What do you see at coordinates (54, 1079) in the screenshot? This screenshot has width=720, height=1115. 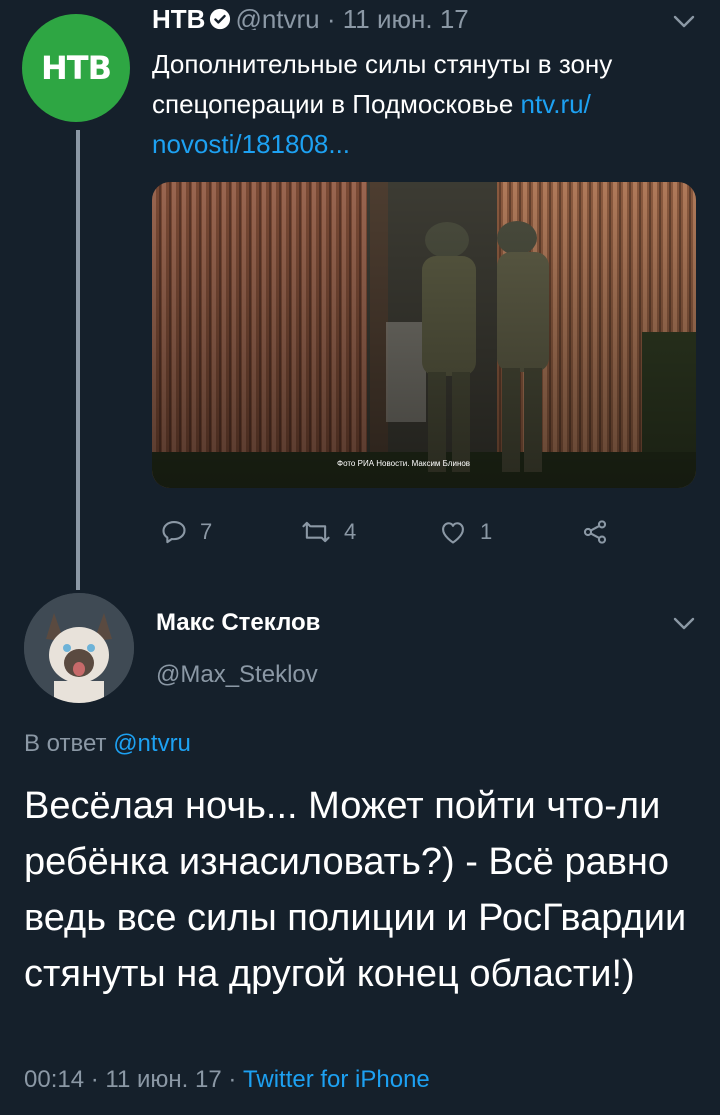 I see `tweet2-time: 00:14` at bounding box center [54, 1079].